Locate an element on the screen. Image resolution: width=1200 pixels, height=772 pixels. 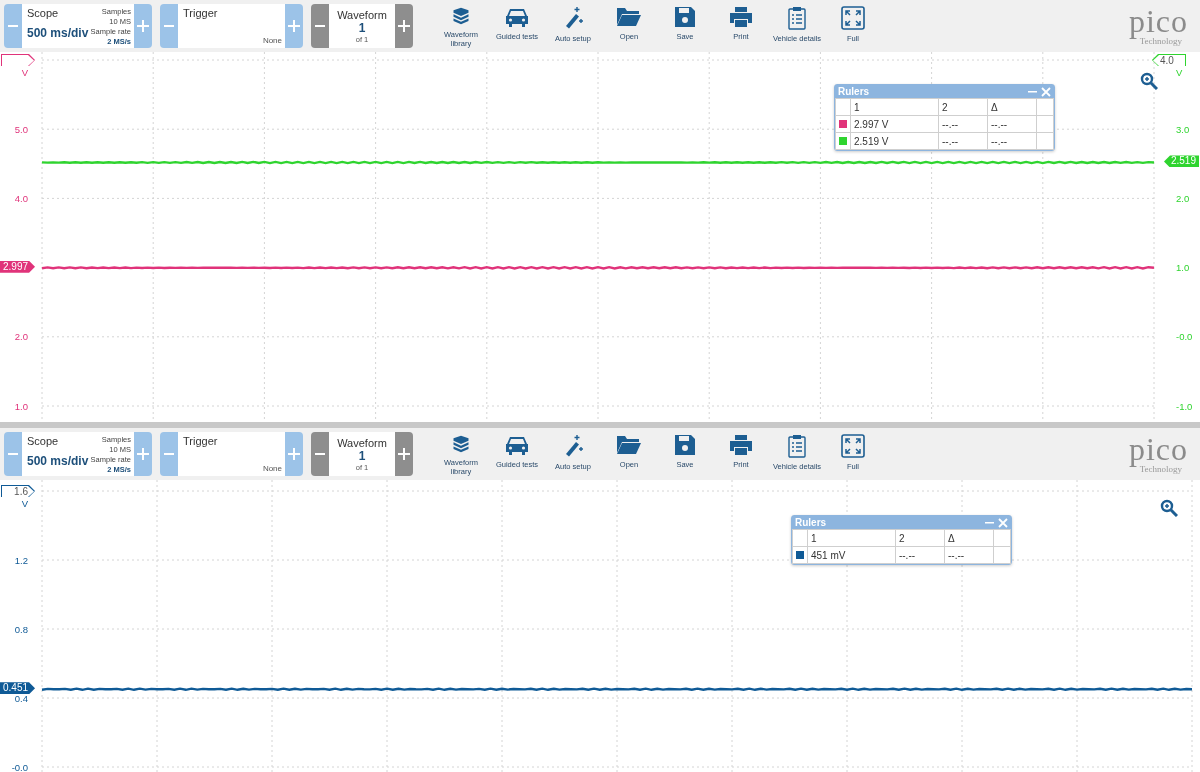
scale-marker: 1.6 is located at coordinates (18, 491).